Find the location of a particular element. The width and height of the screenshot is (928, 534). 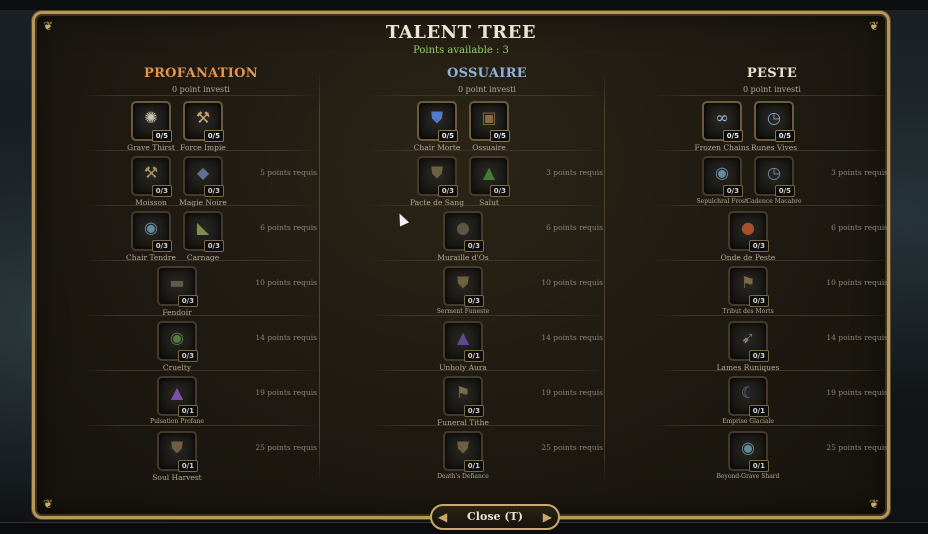

talent-slot: ∞ 0/5 is located at coordinates (722, 121).